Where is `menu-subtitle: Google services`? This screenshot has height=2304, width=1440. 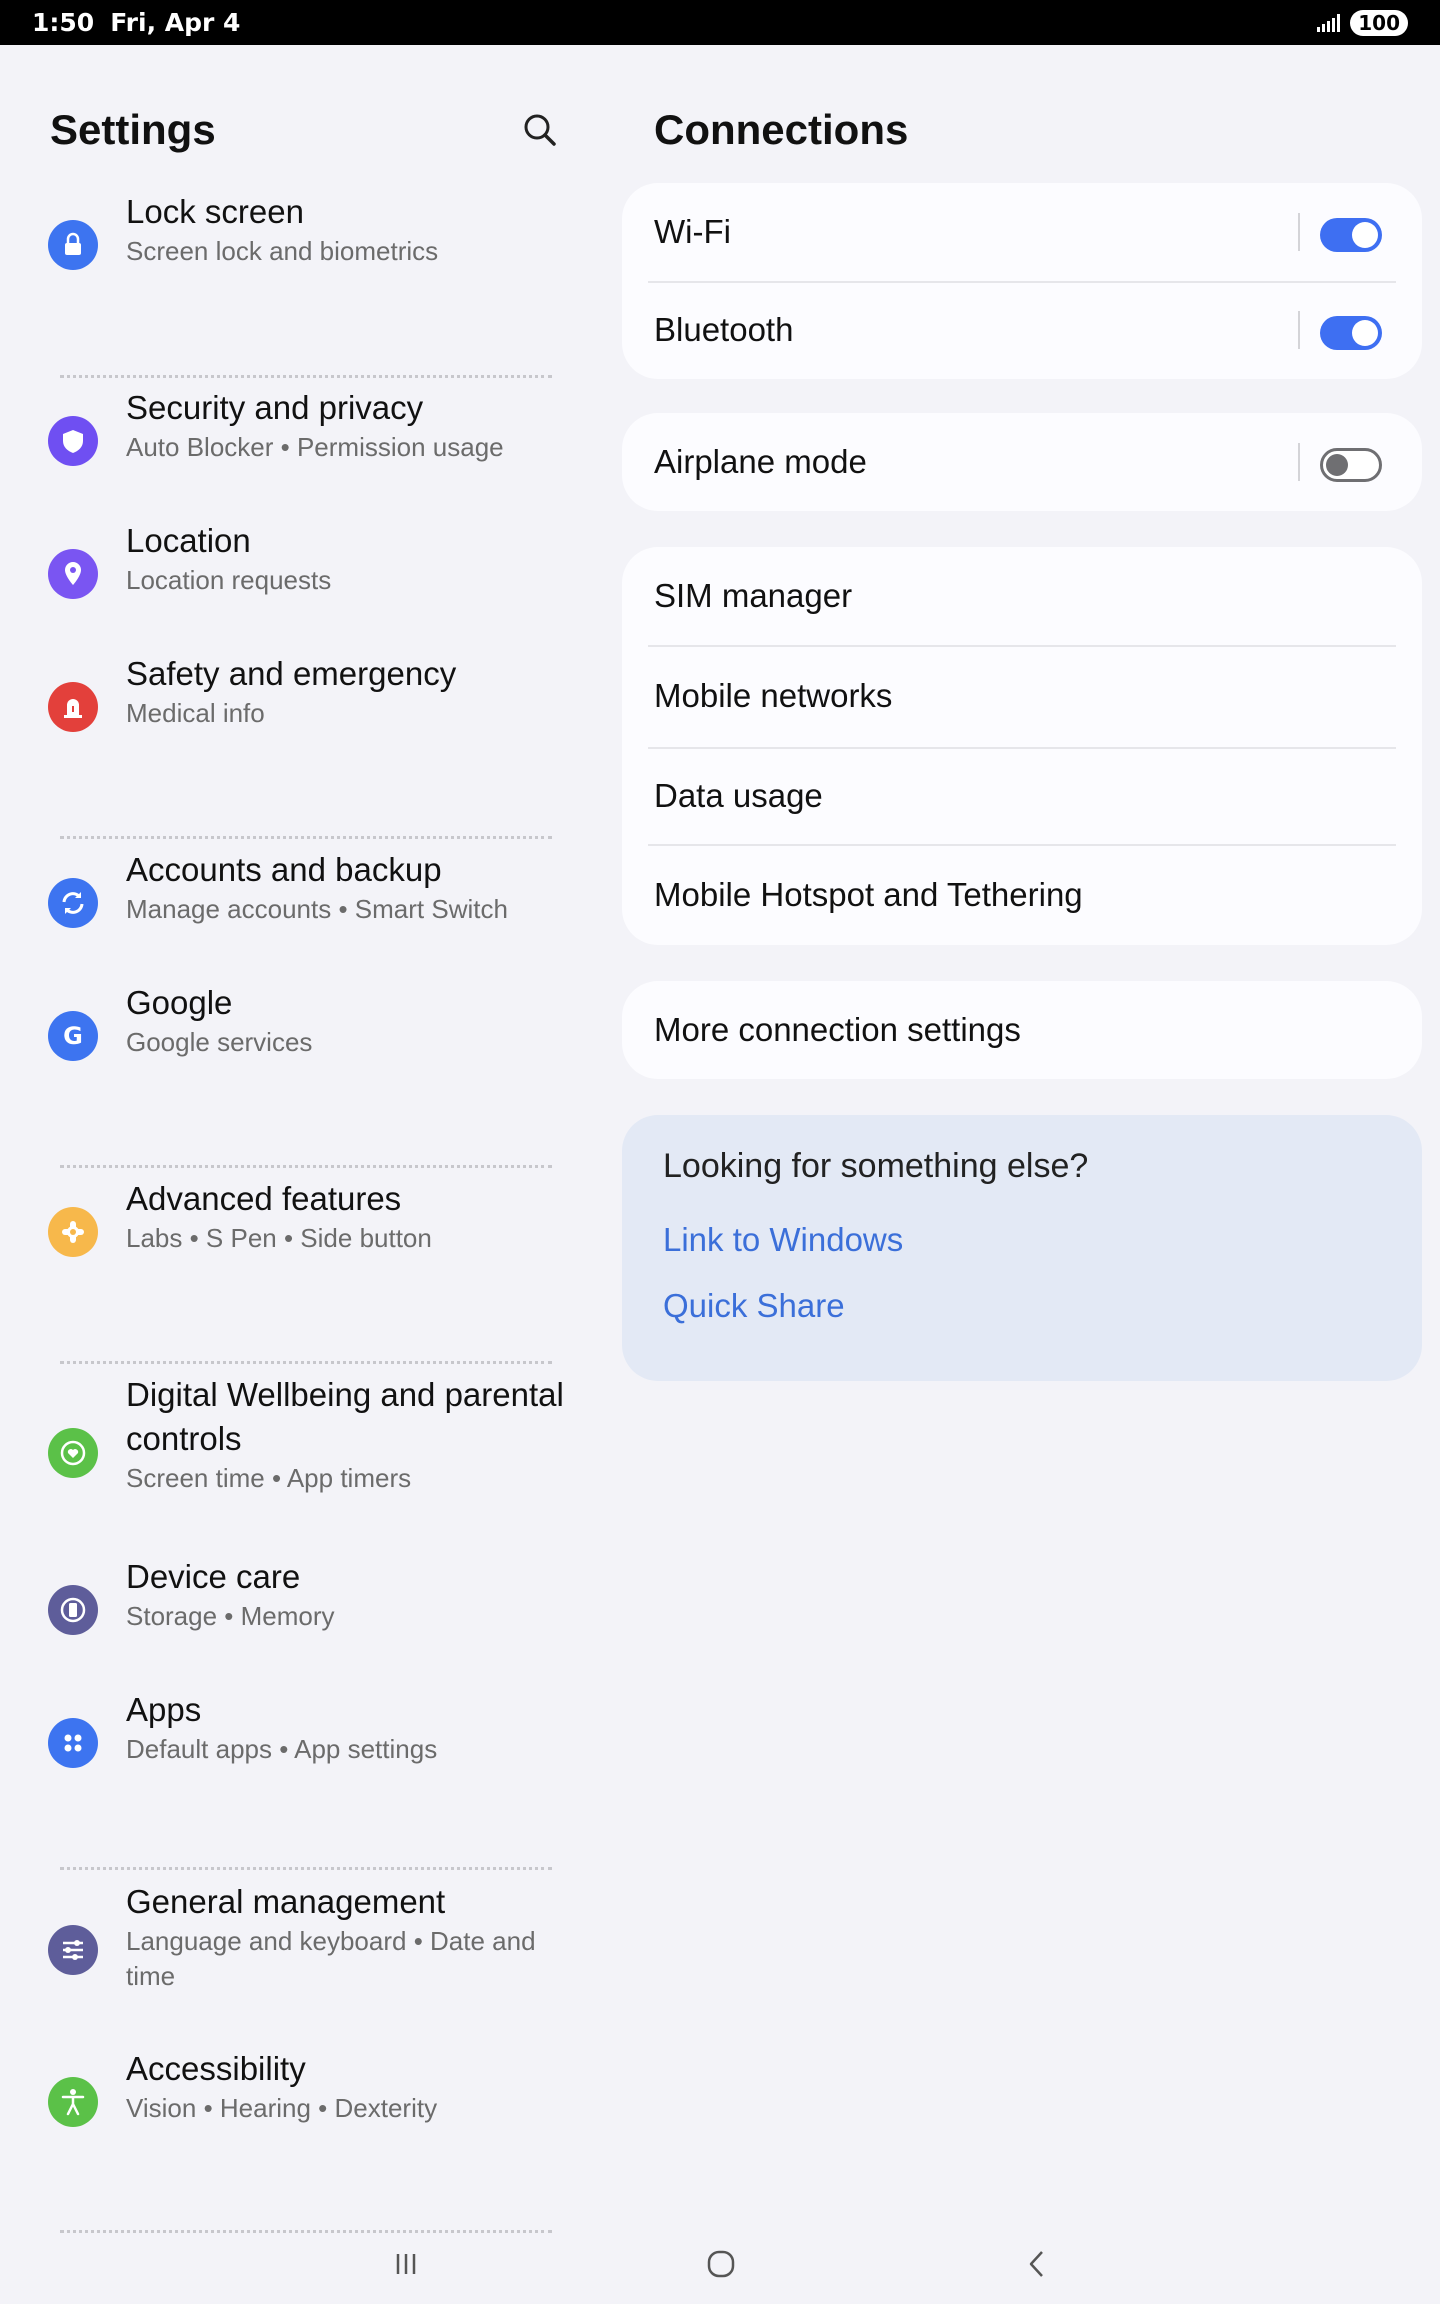
menu-subtitle: Google services is located at coordinates (219, 1042).